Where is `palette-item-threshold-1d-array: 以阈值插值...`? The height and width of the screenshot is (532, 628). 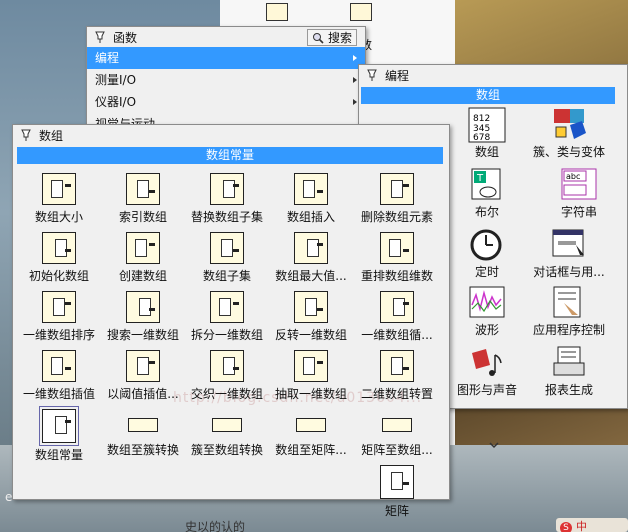 palette-item-threshold-1d-array: 以阈值插值... is located at coordinates (143, 376).